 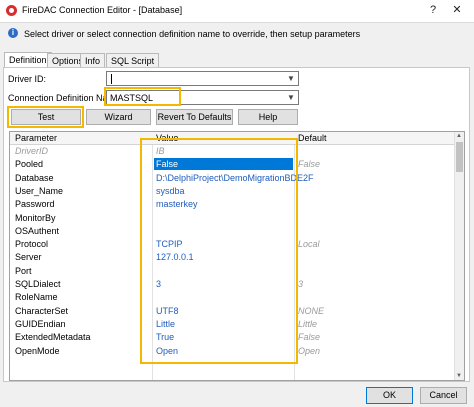 What do you see at coordinates (39, 191) in the screenshot?
I see `param-name: User_Name` at bounding box center [39, 191].